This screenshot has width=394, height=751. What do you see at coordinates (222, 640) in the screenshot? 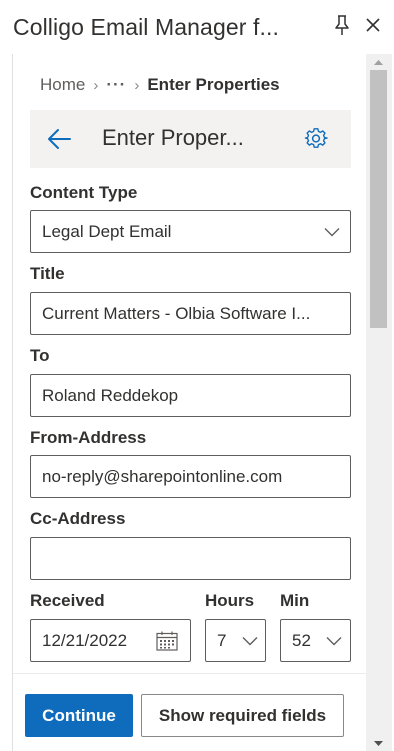
I see `hours-value: 7` at bounding box center [222, 640].